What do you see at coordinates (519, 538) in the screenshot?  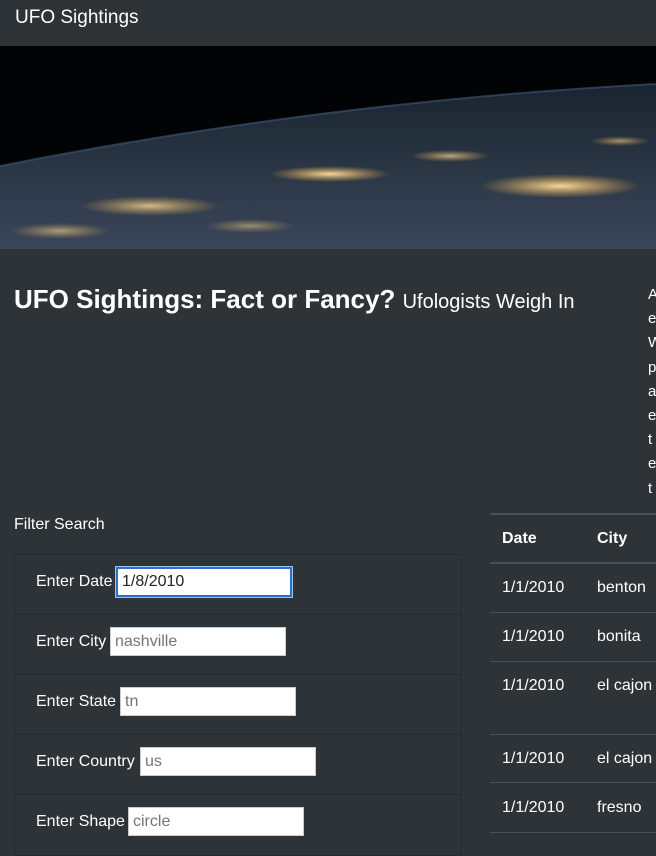 I see `header-date: Date` at bounding box center [519, 538].